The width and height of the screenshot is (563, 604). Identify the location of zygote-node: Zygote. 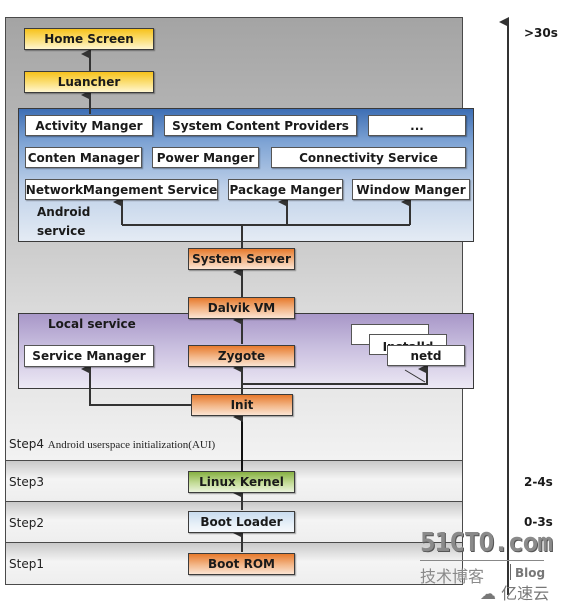
(241, 356).